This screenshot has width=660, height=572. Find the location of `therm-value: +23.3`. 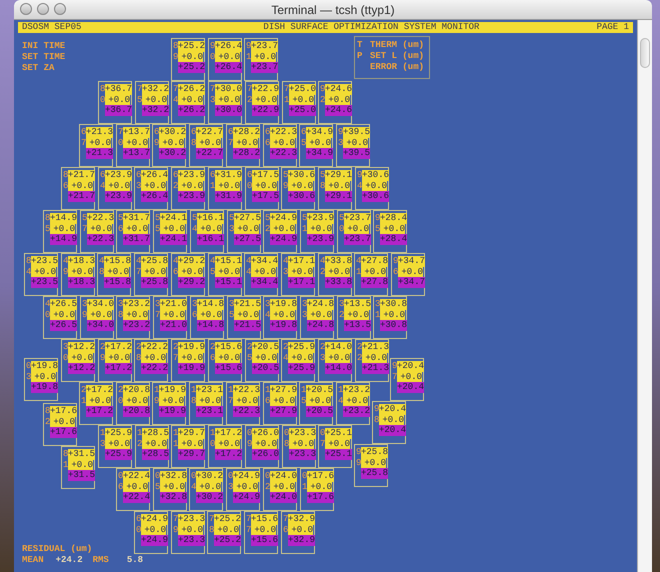

therm-value: +23.3 is located at coordinates (302, 433).